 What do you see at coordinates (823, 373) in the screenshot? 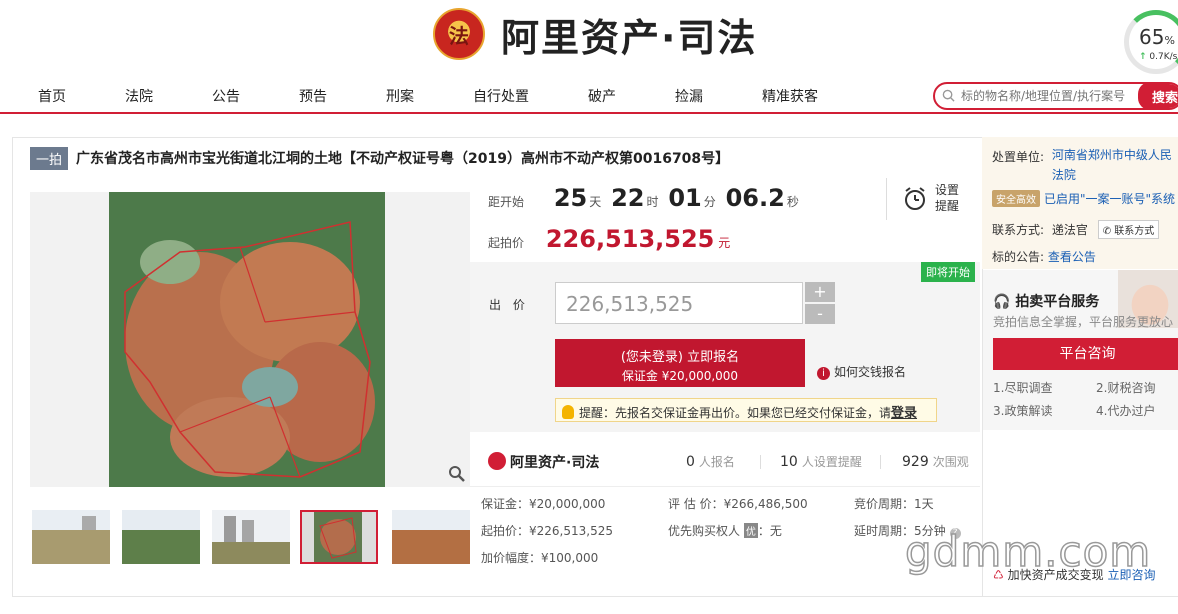
I see `info-icon: i` at bounding box center [823, 373].